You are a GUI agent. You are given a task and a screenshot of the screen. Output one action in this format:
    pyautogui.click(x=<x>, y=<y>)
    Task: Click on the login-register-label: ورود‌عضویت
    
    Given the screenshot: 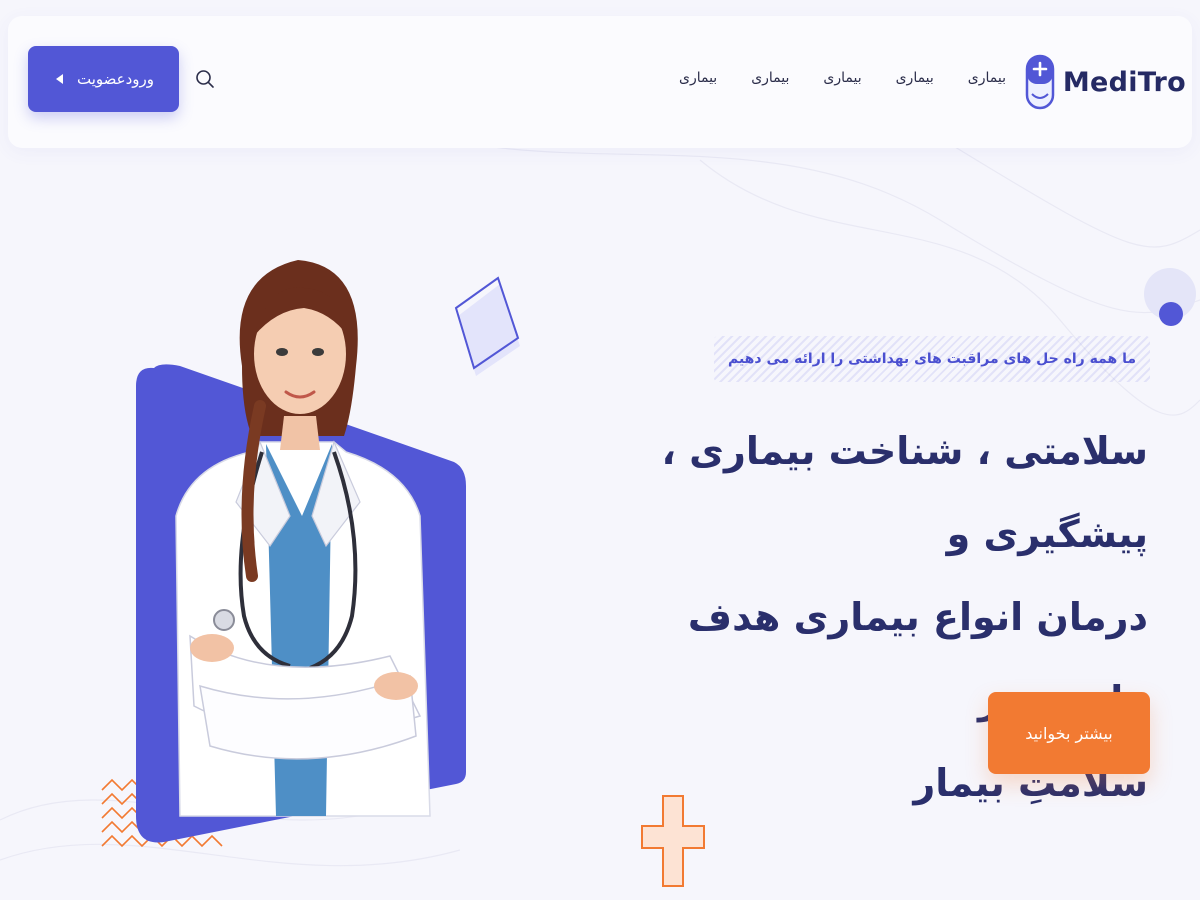 What is the action you would take?
    pyautogui.click(x=115, y=79)
    